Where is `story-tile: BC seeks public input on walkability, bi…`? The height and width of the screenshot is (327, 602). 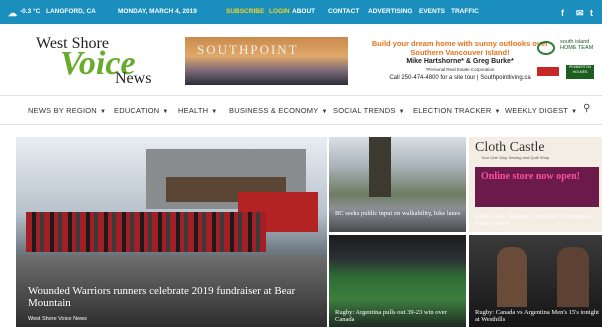 story-tile: BC seeks public input on walkability, bi… is located at coordinates (397, 184).